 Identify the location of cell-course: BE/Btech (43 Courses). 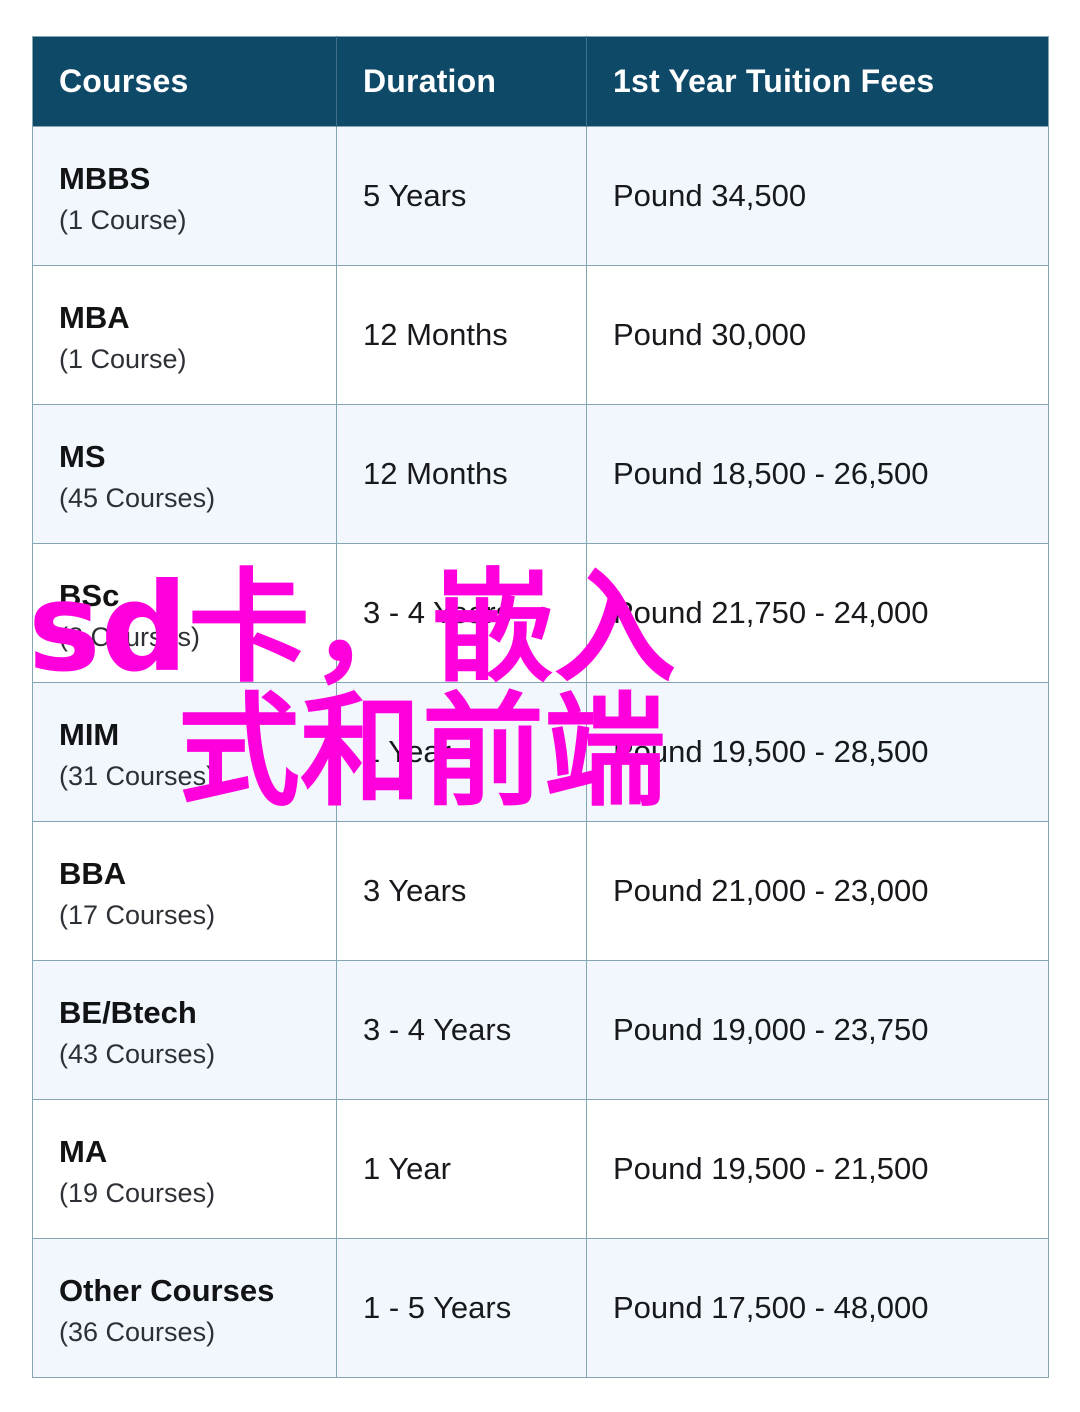
(184, 1030).